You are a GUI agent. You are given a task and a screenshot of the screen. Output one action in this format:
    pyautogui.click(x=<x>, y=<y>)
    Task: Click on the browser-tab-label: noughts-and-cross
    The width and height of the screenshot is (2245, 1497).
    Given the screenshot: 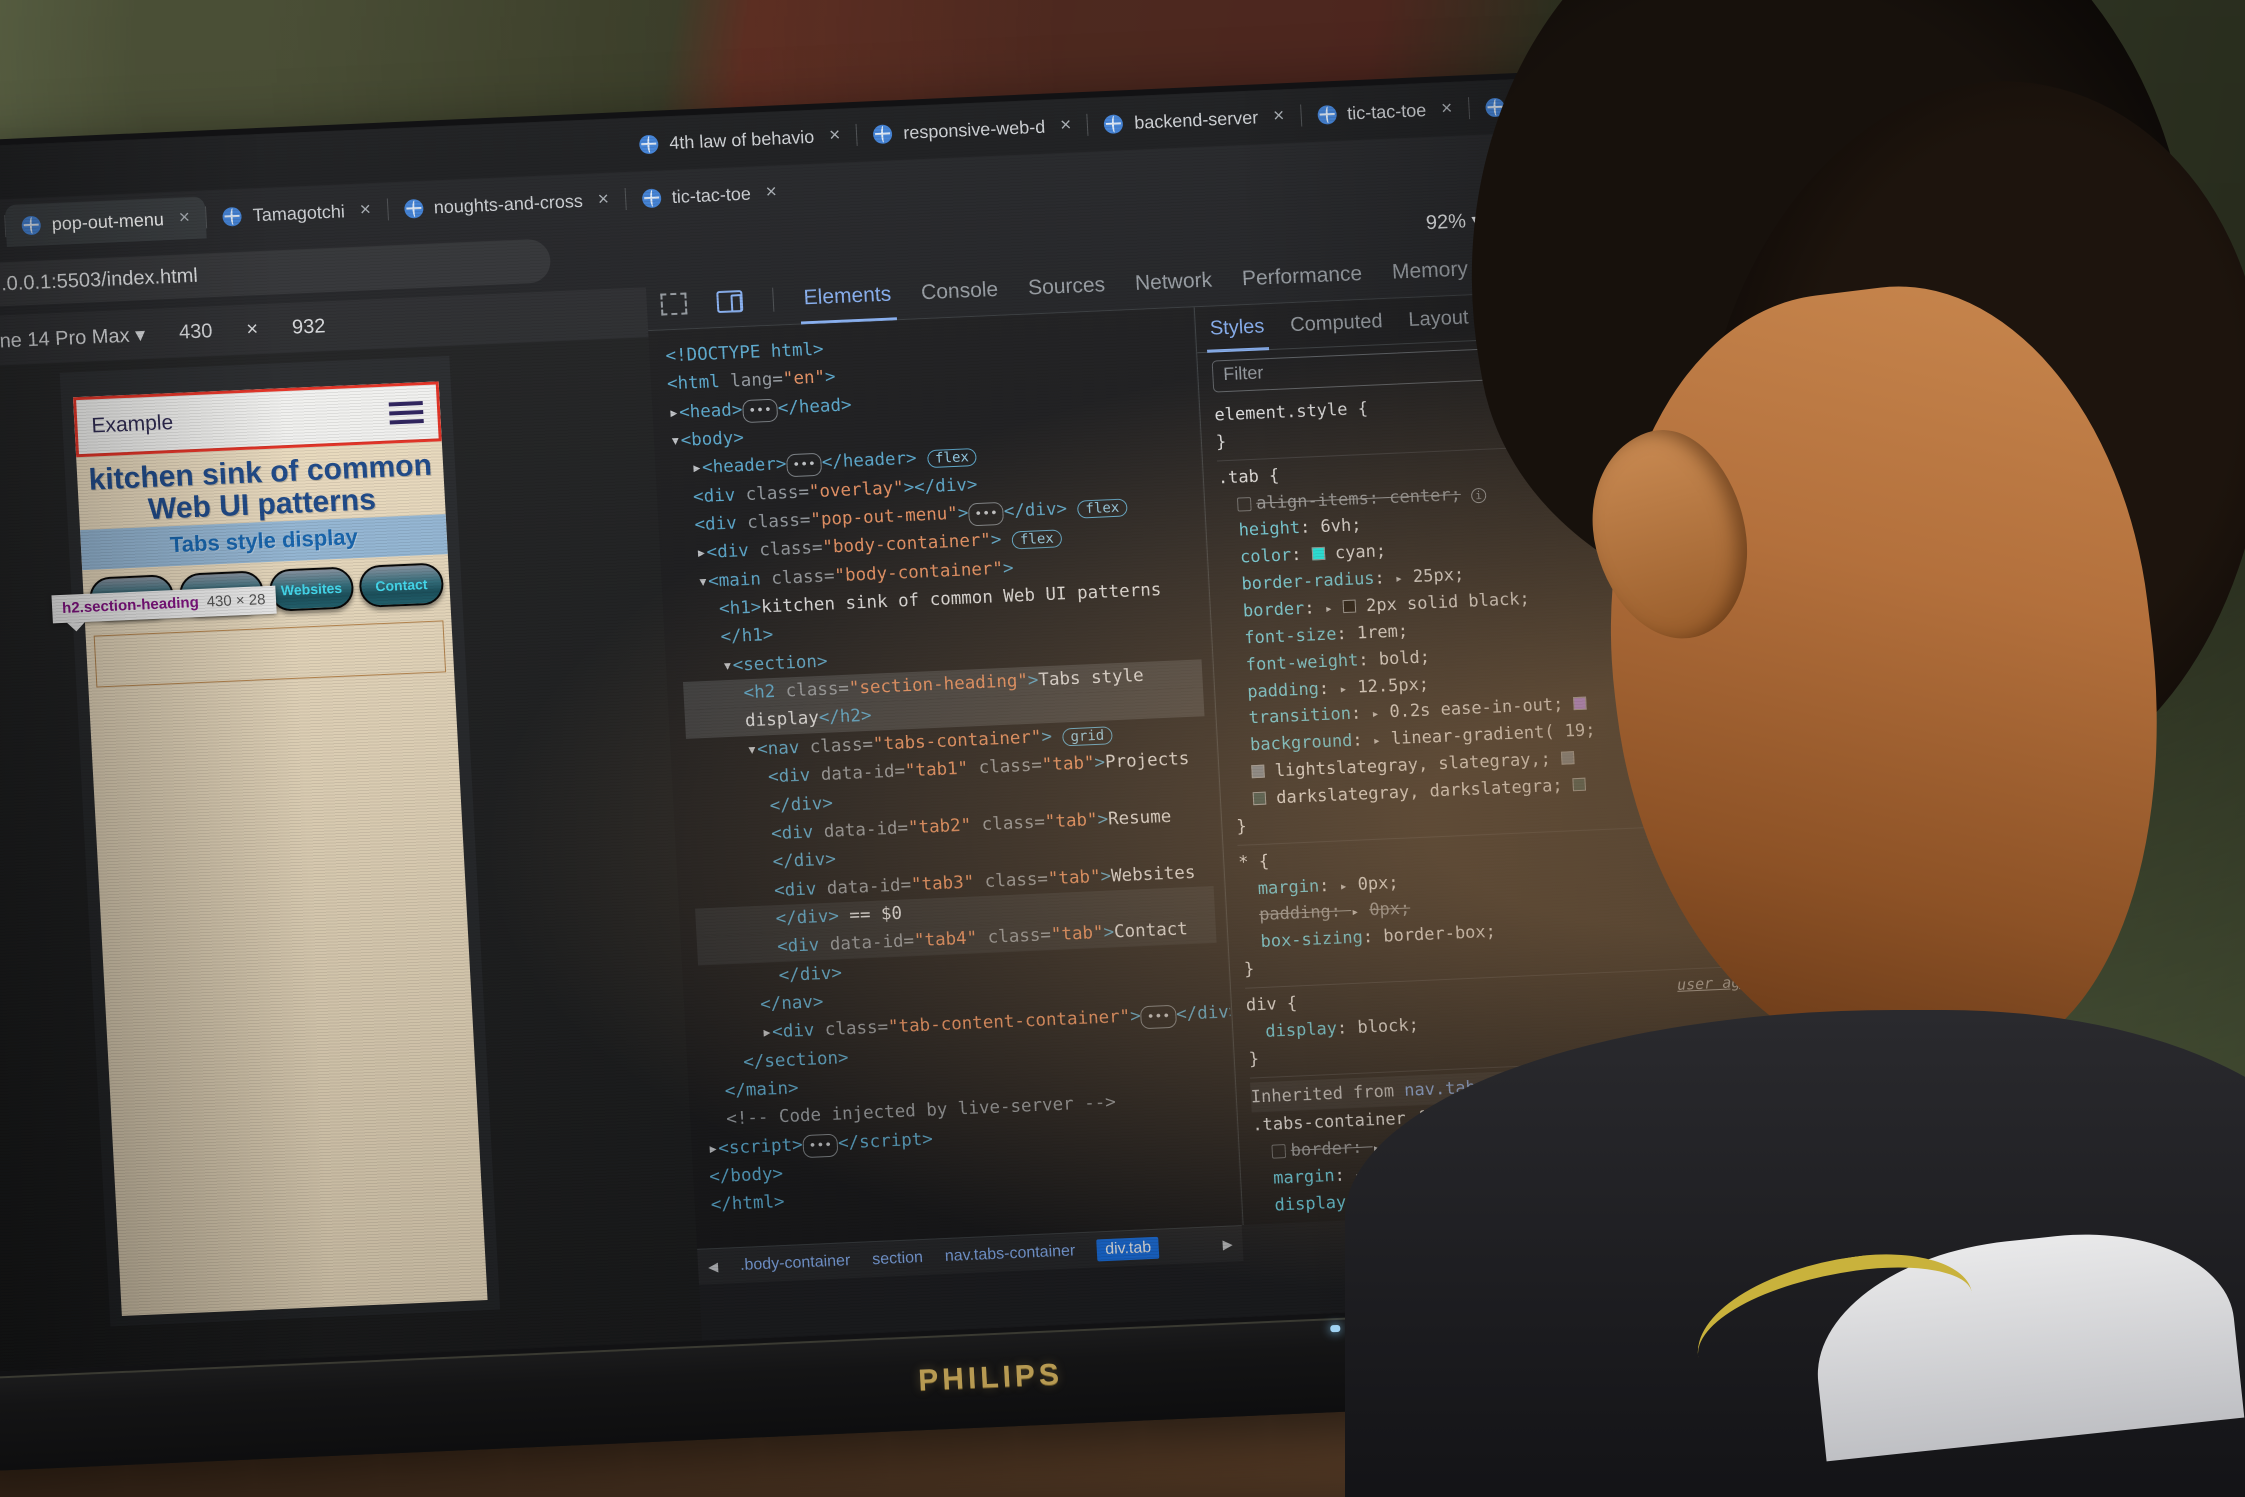 What is the action you would take?
    pyautogui.click(x=508, y=203)
    